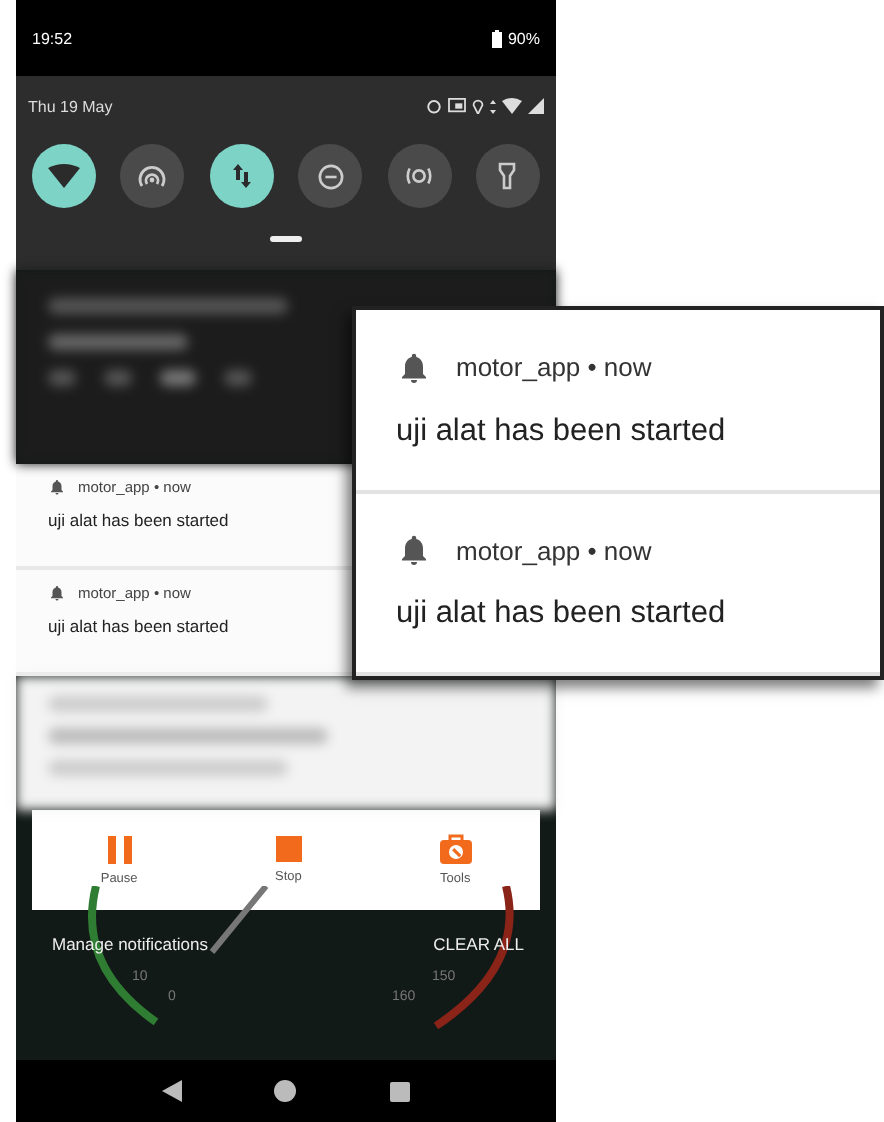 Image resolution: width=884 pixels, height=1122 pixels. I want to click on home-button, so click(285, 1091).